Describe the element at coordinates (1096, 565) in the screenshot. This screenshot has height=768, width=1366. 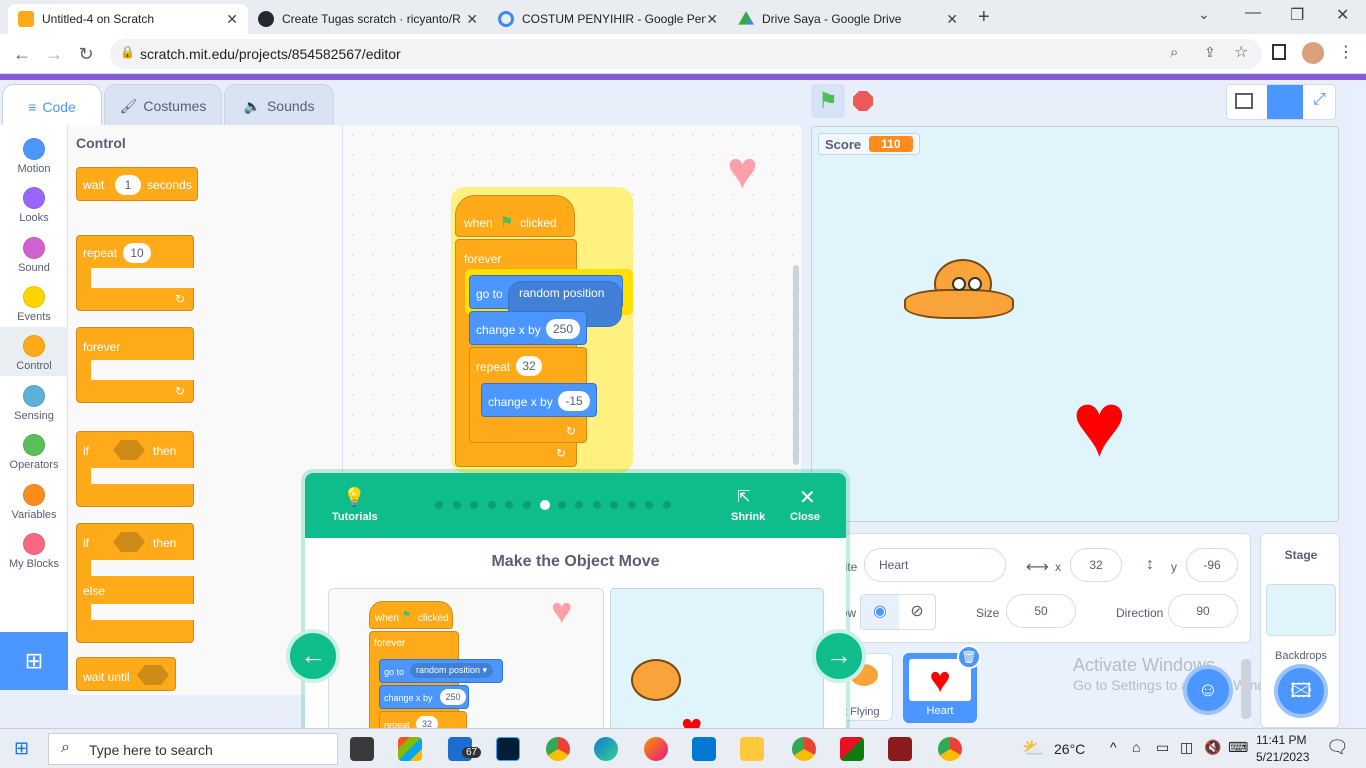
I see `x-input: 32` at that location.